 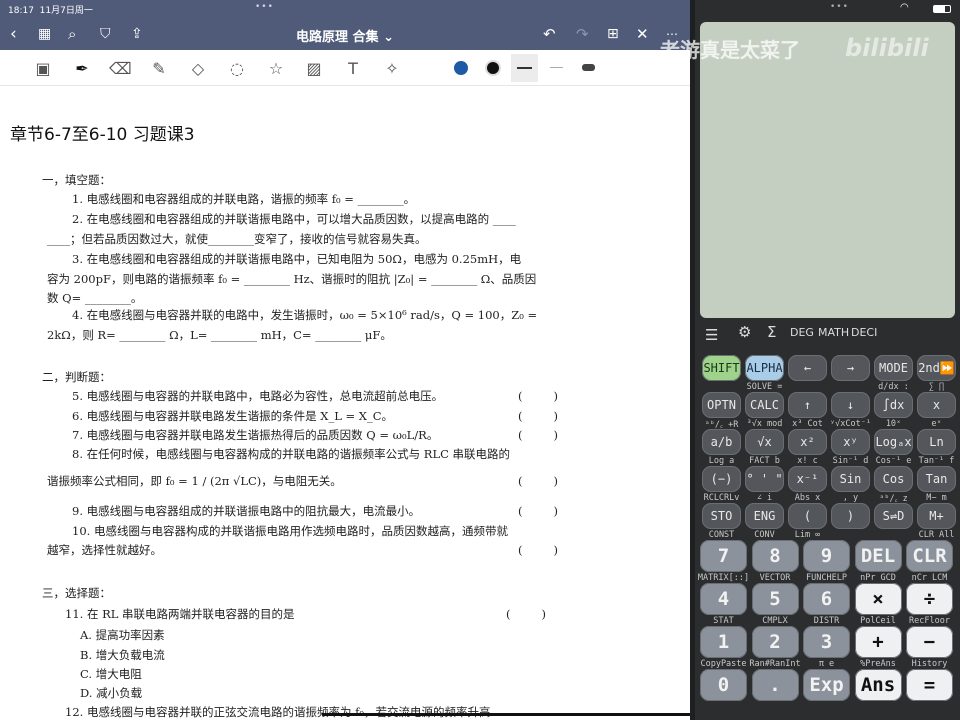 I want to click on key-sym: ←, so click(x=807, y=368).